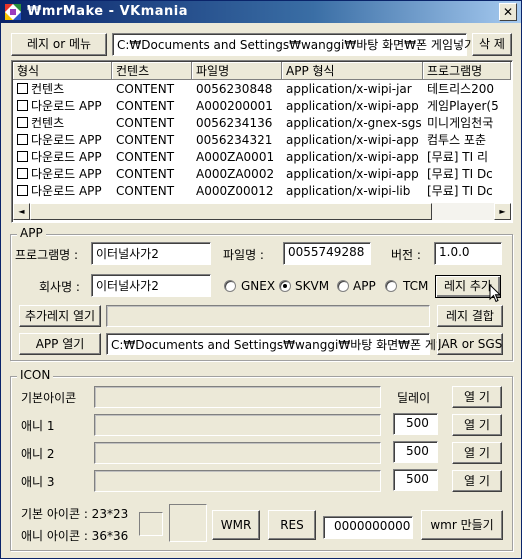 This screenshot has width=522, height=559. I want to click on delete-button: 삭 제, so click(492, 44).